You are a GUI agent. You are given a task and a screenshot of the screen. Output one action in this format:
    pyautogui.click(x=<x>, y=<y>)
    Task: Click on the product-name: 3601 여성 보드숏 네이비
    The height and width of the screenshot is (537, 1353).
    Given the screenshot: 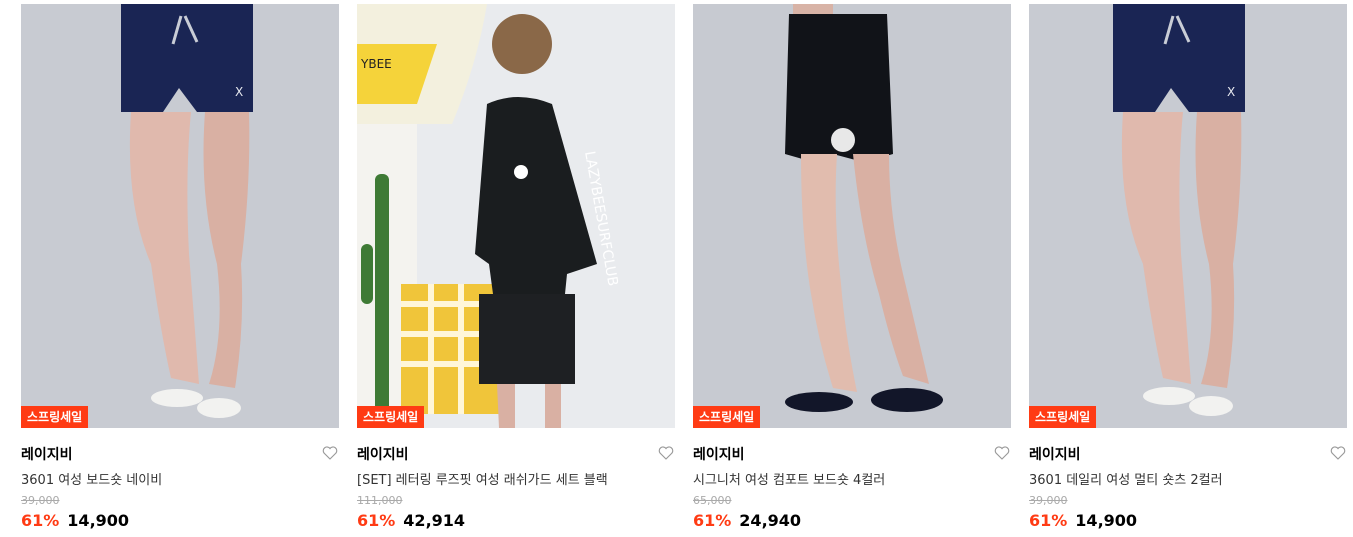 What is the action you would take?
    pyautogui.click(x=91, y=478)
    